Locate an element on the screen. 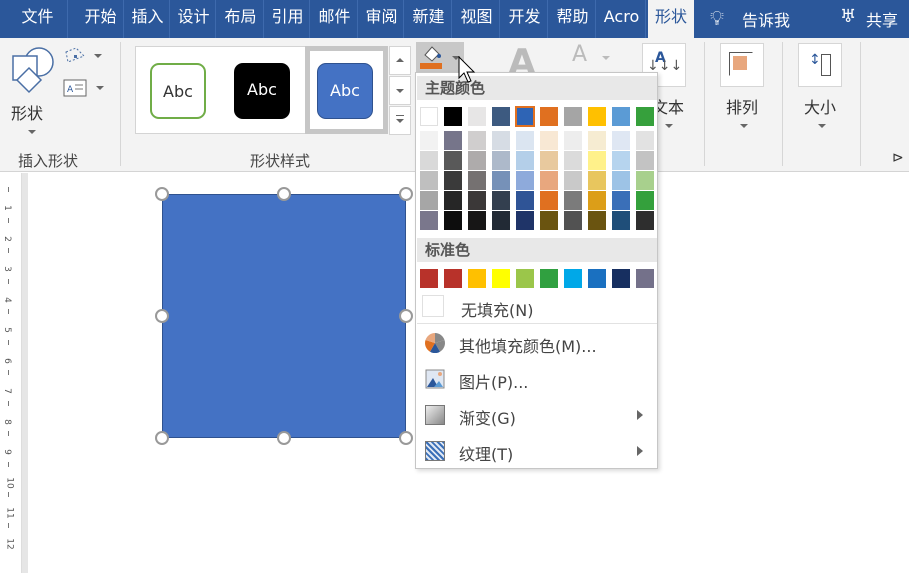 This screenshot has height=573, width=909. texture-fill-item: 纹理(T) is located at coordinates (537, 451).